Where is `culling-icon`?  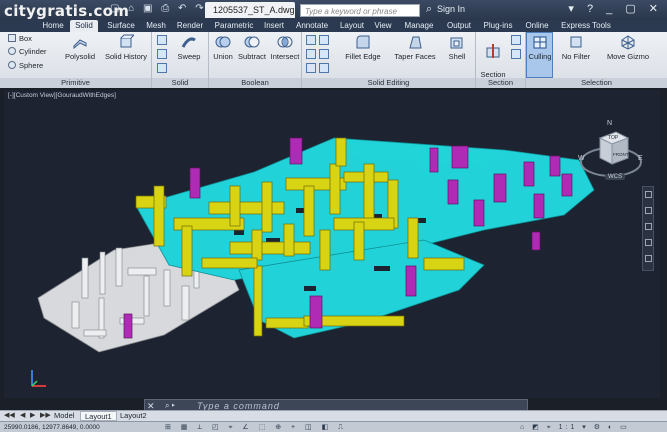 culling-icon is located at coordinates (540, 42).